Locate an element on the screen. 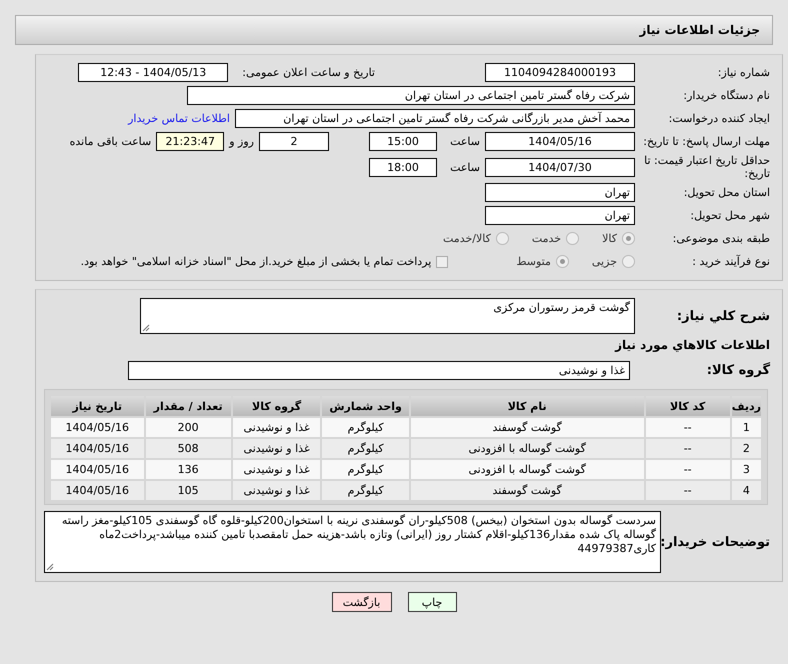  column-header: تاریخ نیاز is located at coordinates (97, 406).